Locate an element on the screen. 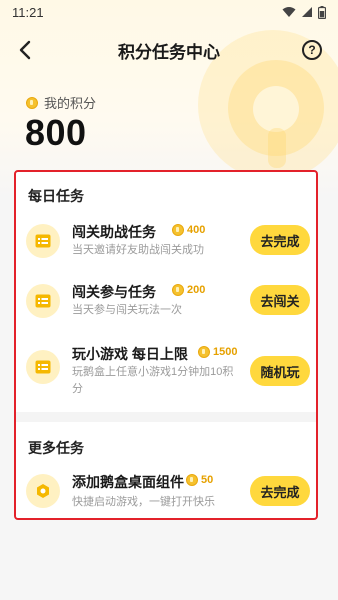 This screenshot has width=338, height=600. points-label: 我的积分 is located at coordinates (70, 103).